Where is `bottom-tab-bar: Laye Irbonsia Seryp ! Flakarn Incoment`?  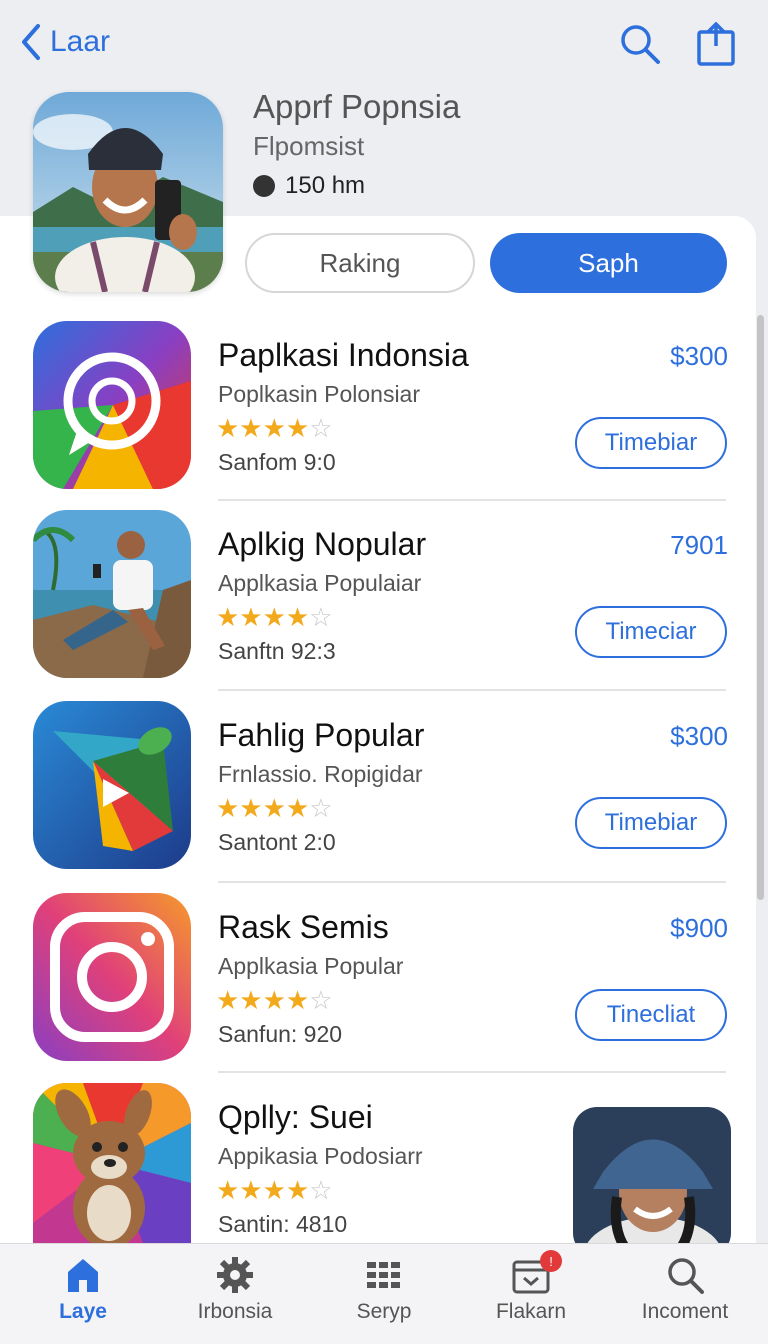 bottom-tab-bar: Laye Irbonsia Seryp ! Flakarn Incoment is located at coordinates (384, 1293).